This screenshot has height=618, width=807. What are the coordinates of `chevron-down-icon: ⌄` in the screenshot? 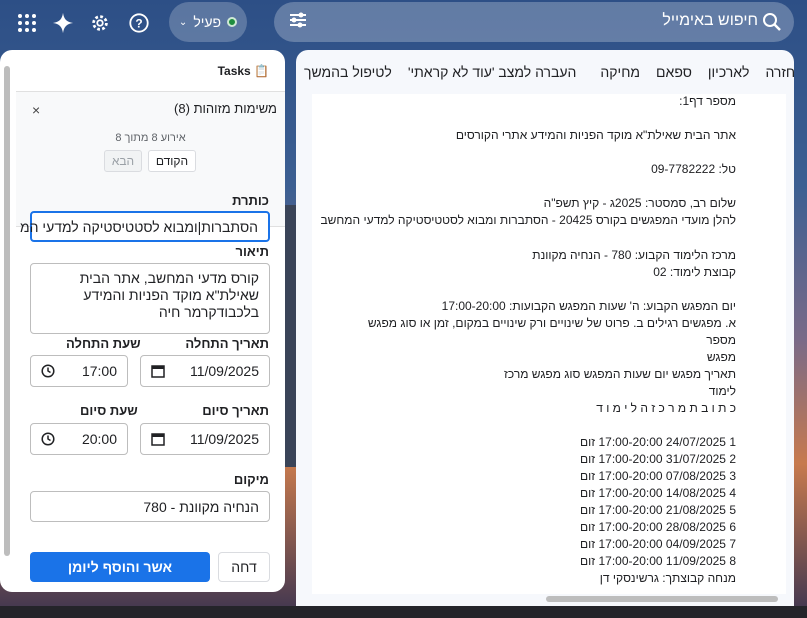 It's located at (183, 22).